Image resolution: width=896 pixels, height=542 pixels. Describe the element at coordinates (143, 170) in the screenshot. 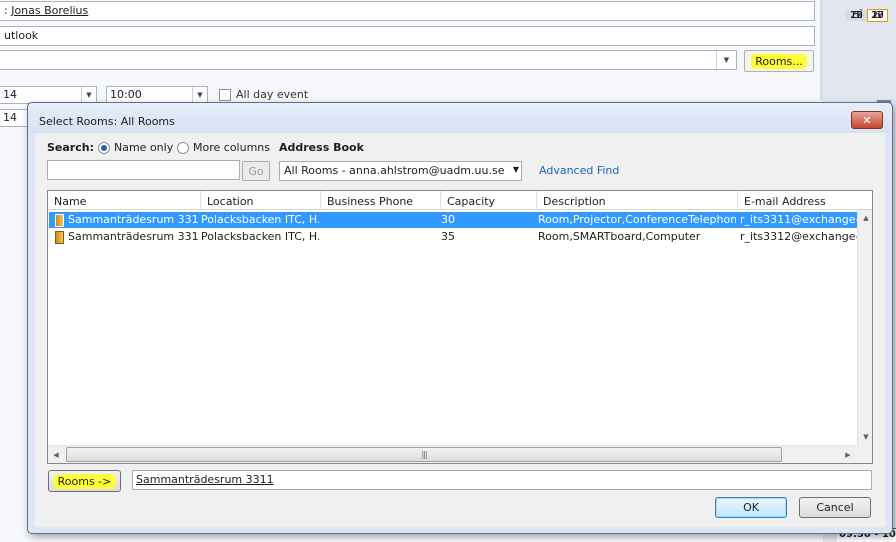

I see `search-input` at that location.